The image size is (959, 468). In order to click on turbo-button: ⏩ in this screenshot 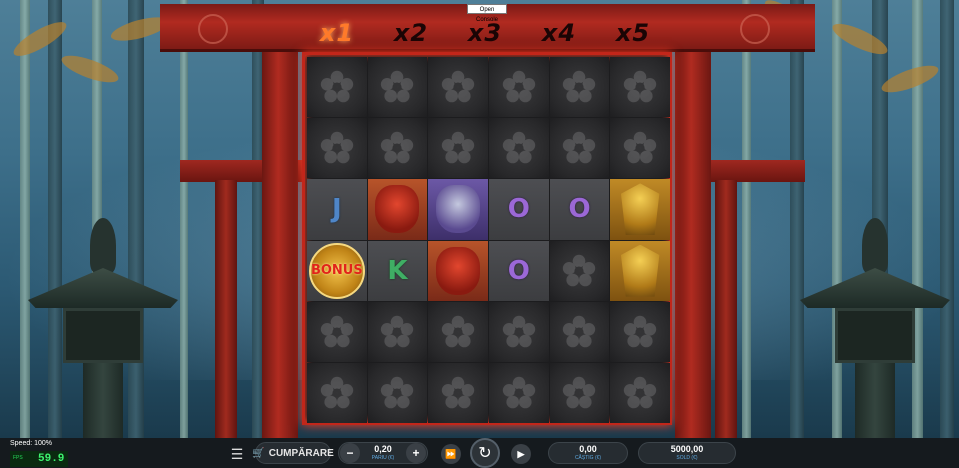, I will do `click(451, 454)`.